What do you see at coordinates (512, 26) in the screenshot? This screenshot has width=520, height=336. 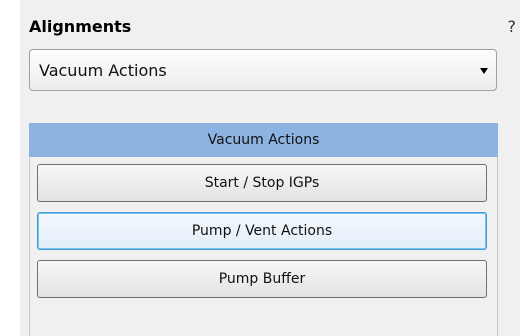 I see `help-icon: ?` at bounding box center [512, 26].